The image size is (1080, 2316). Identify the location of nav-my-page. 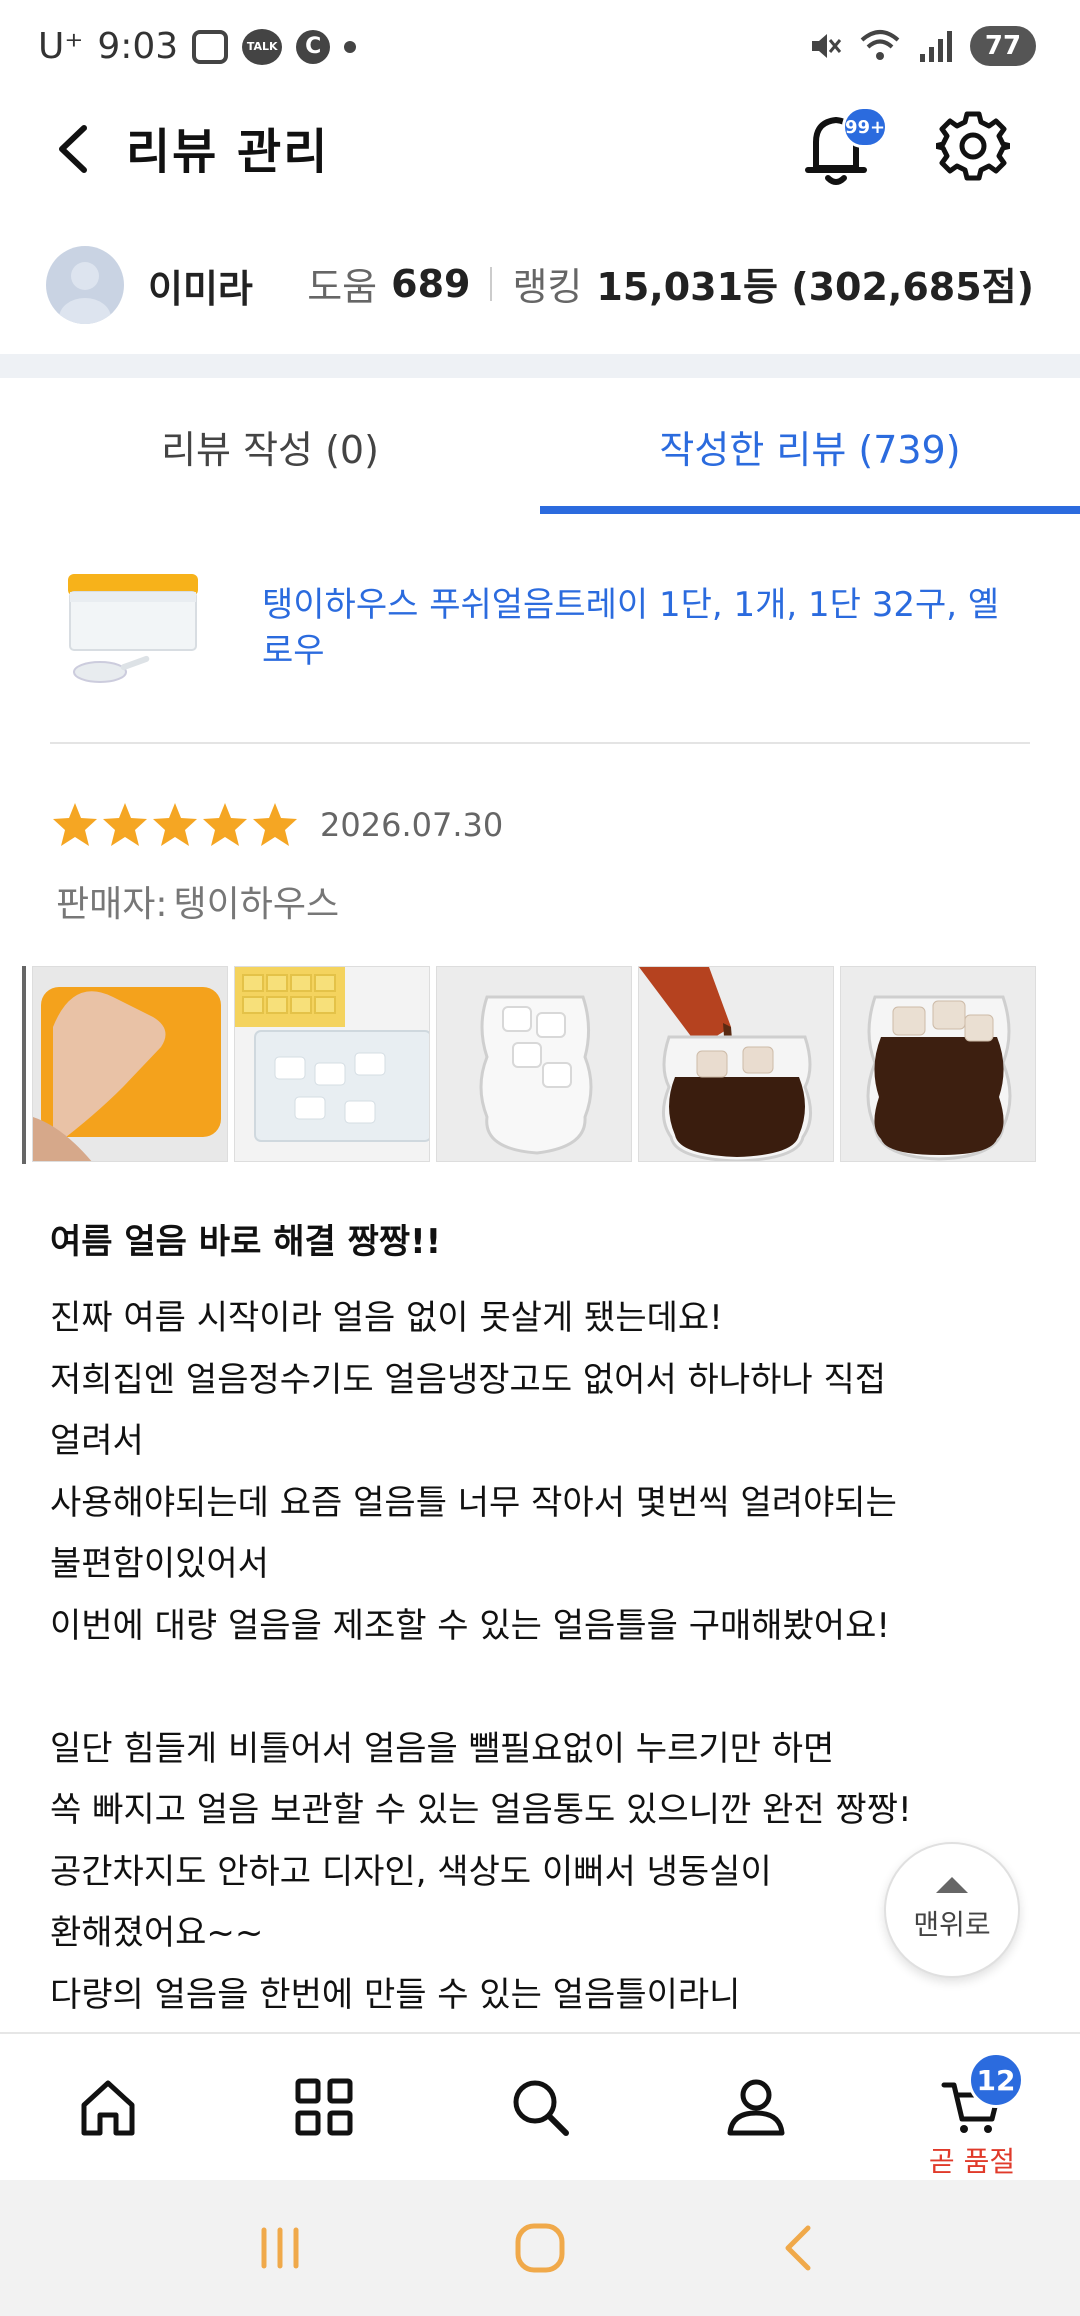
(756, 2107).